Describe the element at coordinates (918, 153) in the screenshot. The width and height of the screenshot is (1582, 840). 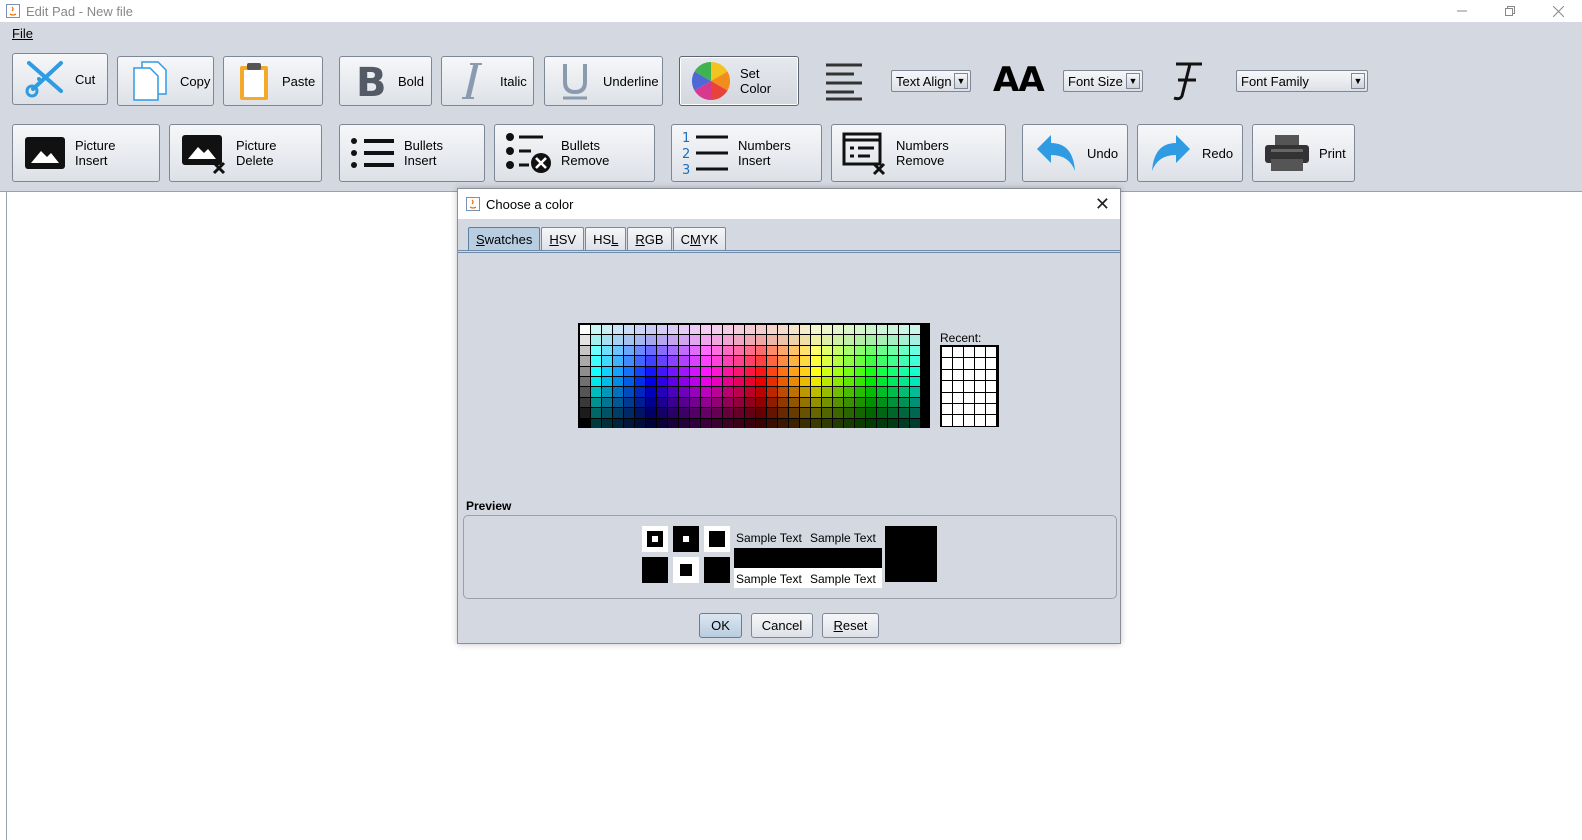
I see `numbers-remove-button: Numbers Remove` at that location.